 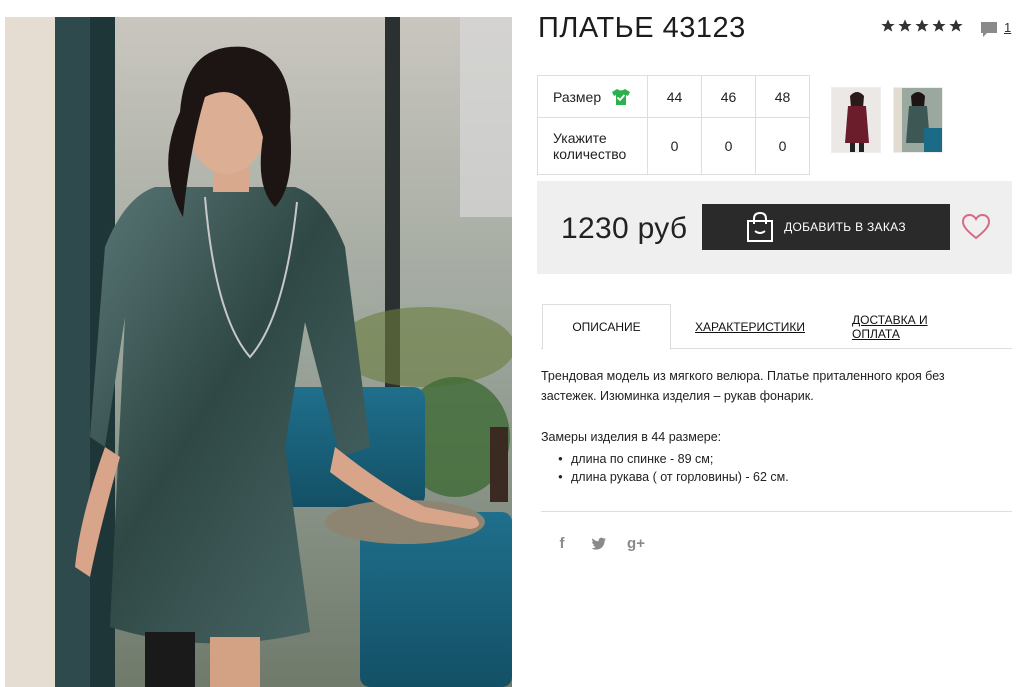 I want to click on size-44: 44, so click(x=674, y=96).